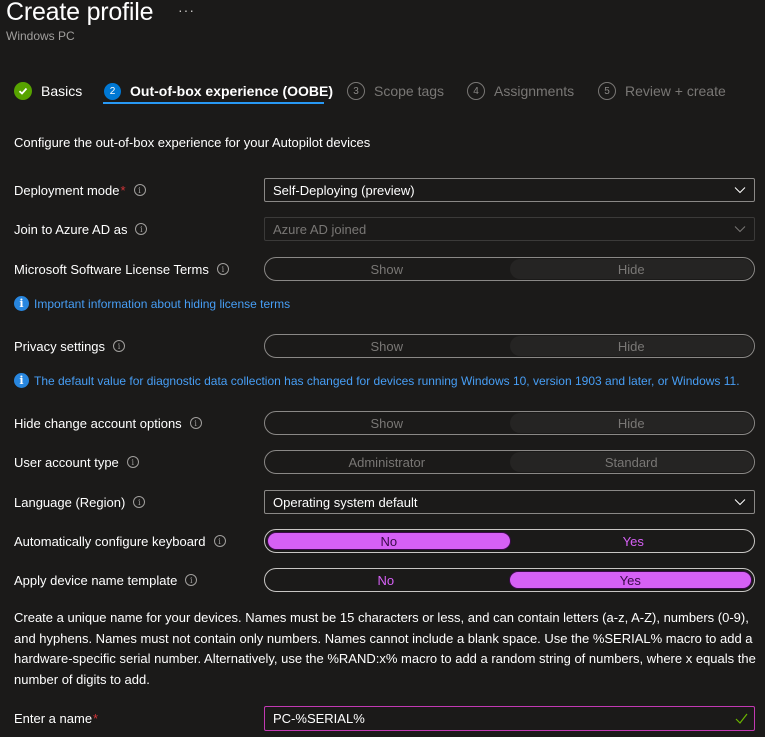  Describe the element at coordinates (509, 718) in the screenshot. I see `device-name-input: PC-%SERIAL%` at that location.